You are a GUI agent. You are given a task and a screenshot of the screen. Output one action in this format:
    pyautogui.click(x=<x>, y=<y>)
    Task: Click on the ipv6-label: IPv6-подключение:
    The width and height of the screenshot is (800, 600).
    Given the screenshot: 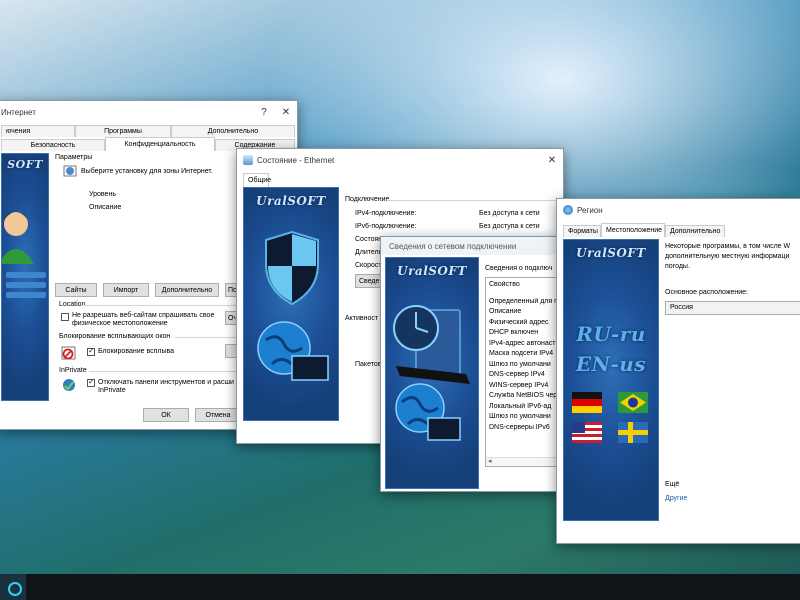 What is the action you would take?
    pyautogui.click(x=386, y=226)
    